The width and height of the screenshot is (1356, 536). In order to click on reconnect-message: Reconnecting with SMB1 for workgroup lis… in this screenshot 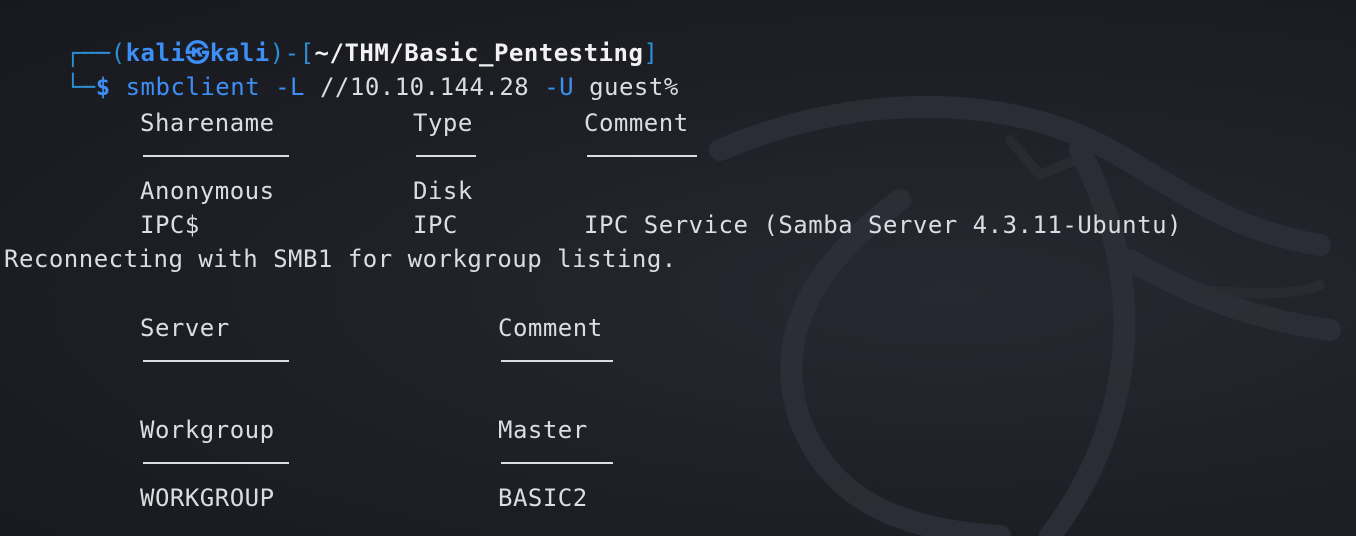, I will do `click(340, 259)`.